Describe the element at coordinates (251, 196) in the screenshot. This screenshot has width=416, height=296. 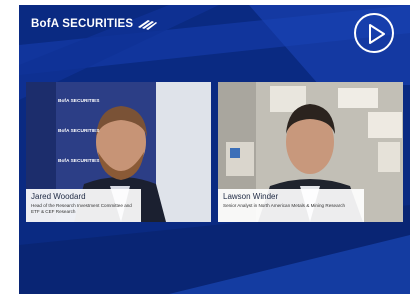
I see `speaker-name-2: Lawson Winder` at that location.